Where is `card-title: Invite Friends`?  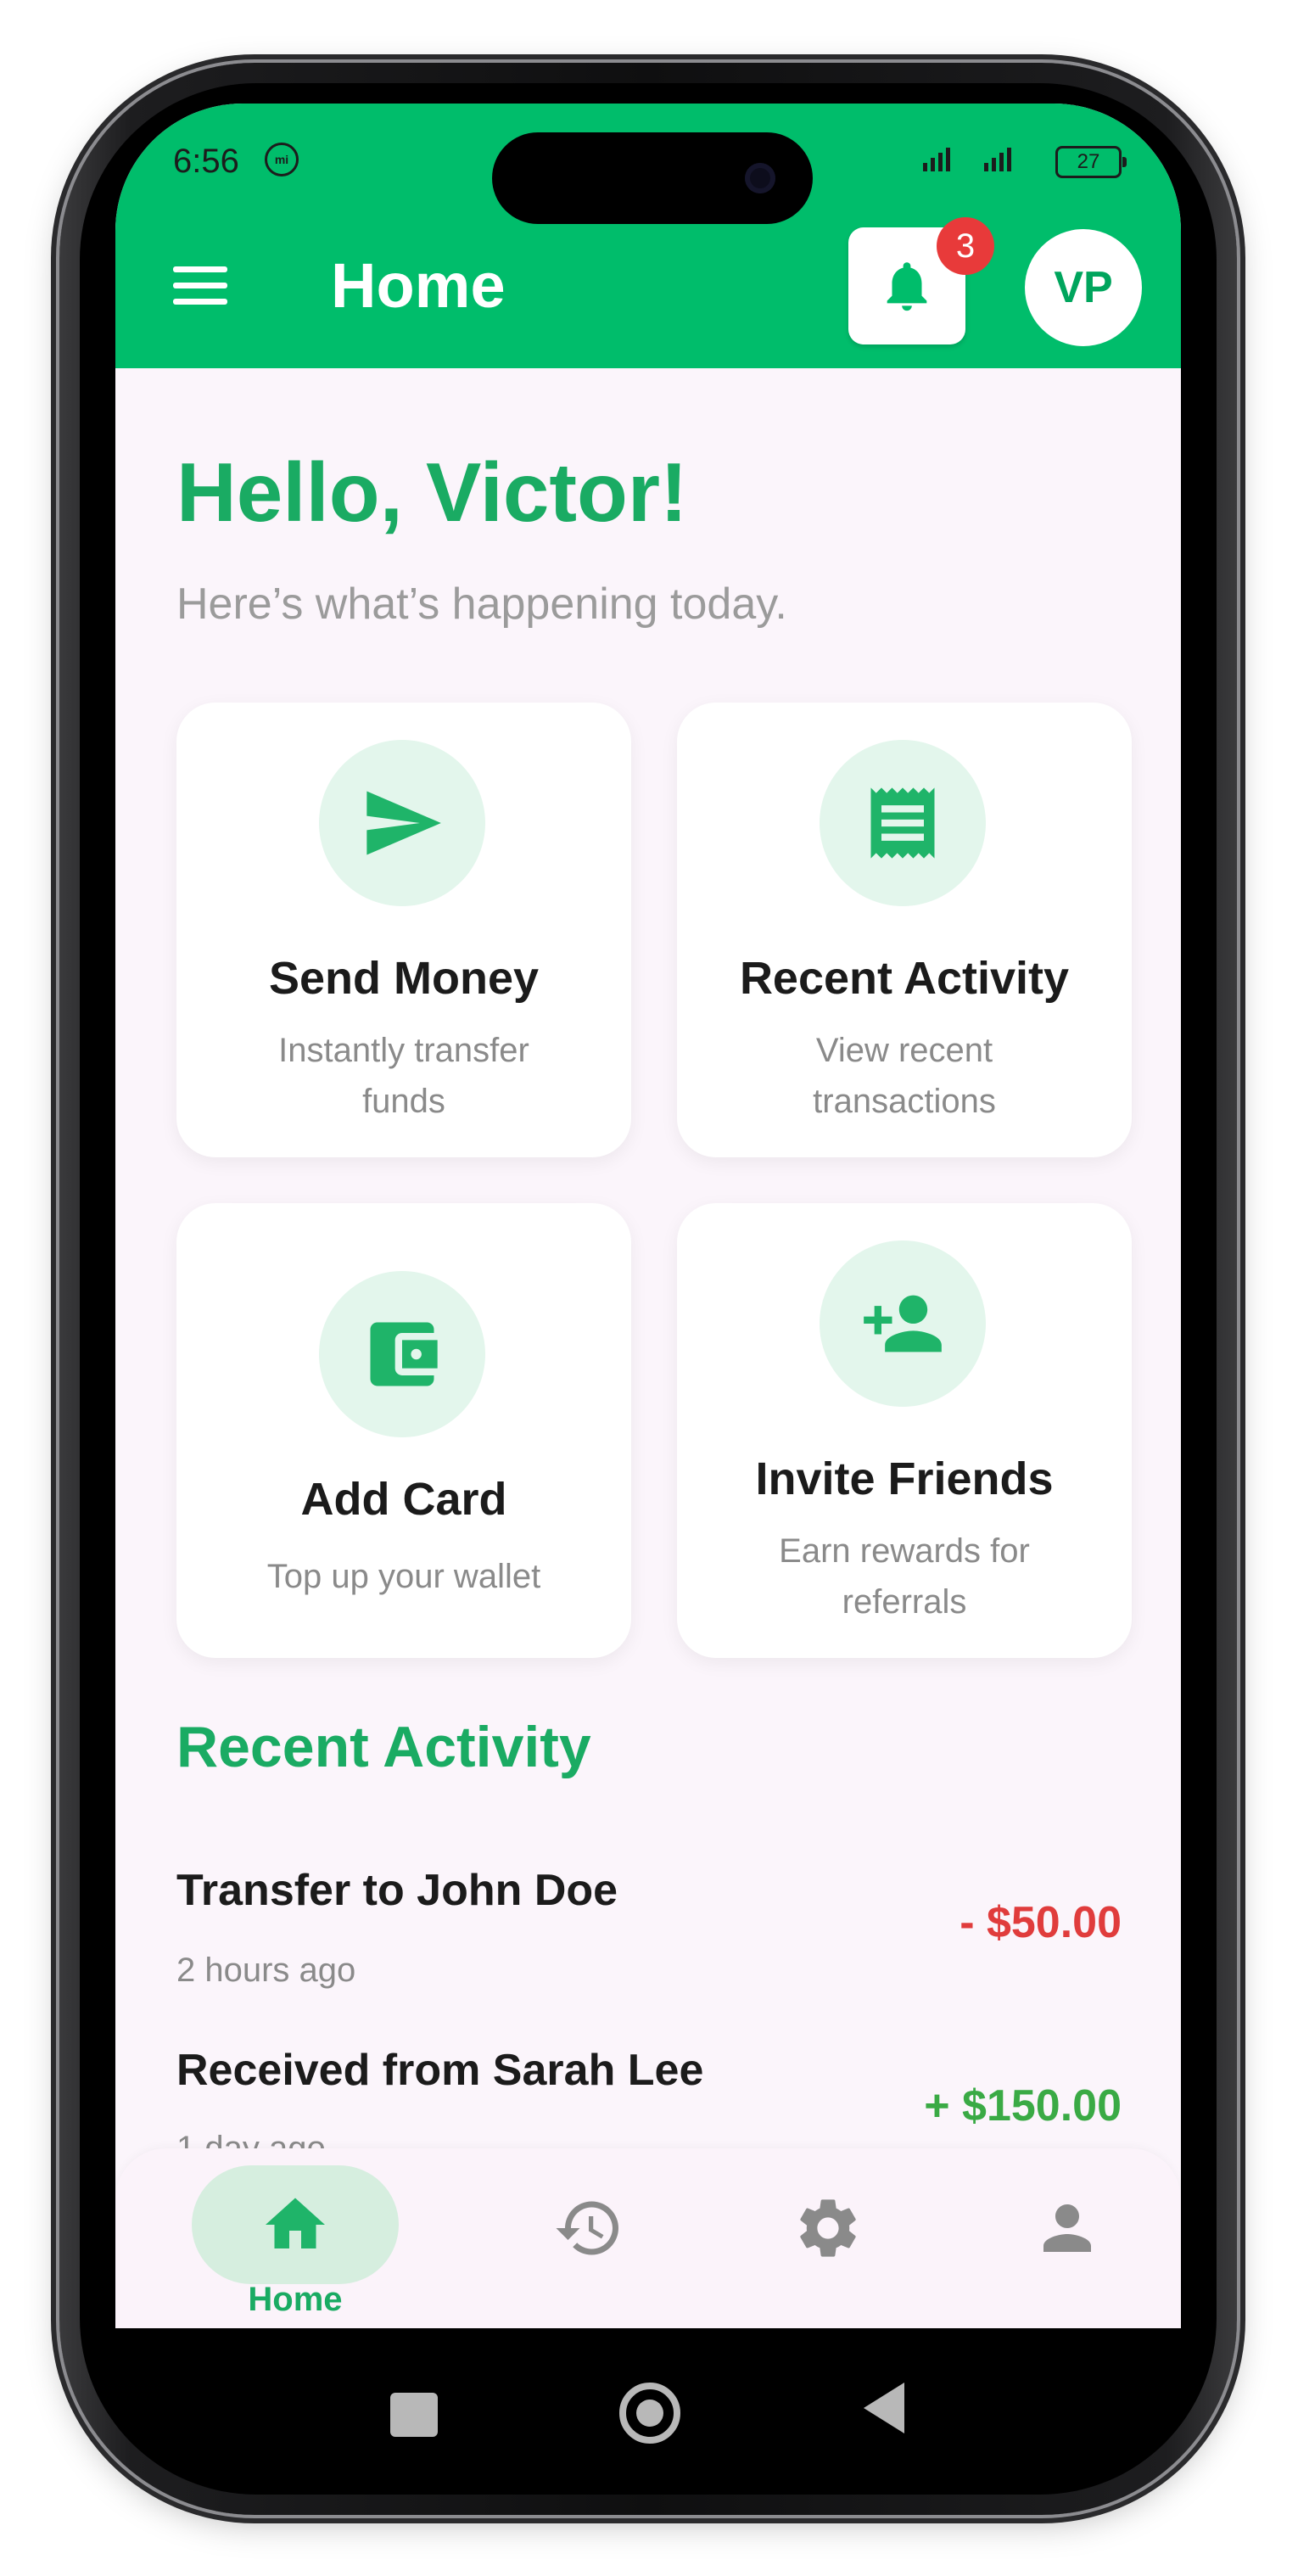
card-title: Invite Friends is located at coordinates (905, 1478).